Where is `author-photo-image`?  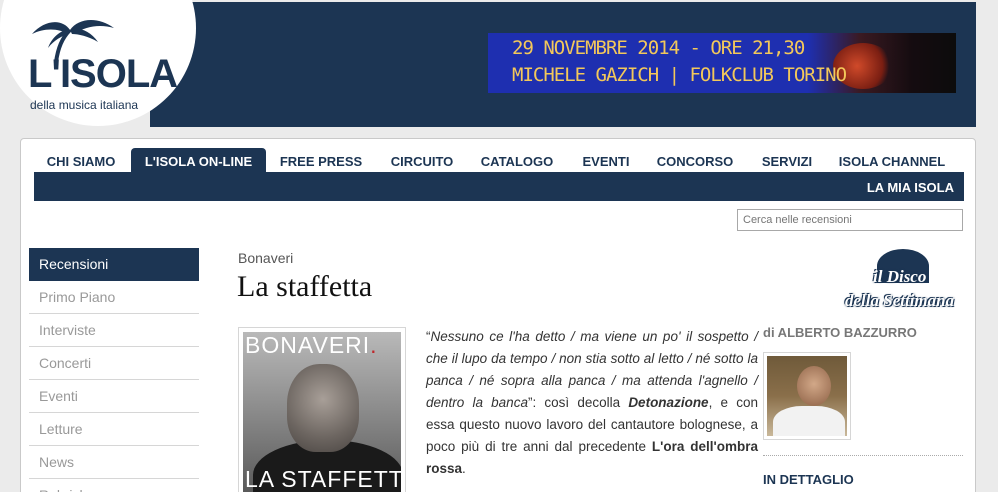
author-photo-image is located at coordinates (807, 396).